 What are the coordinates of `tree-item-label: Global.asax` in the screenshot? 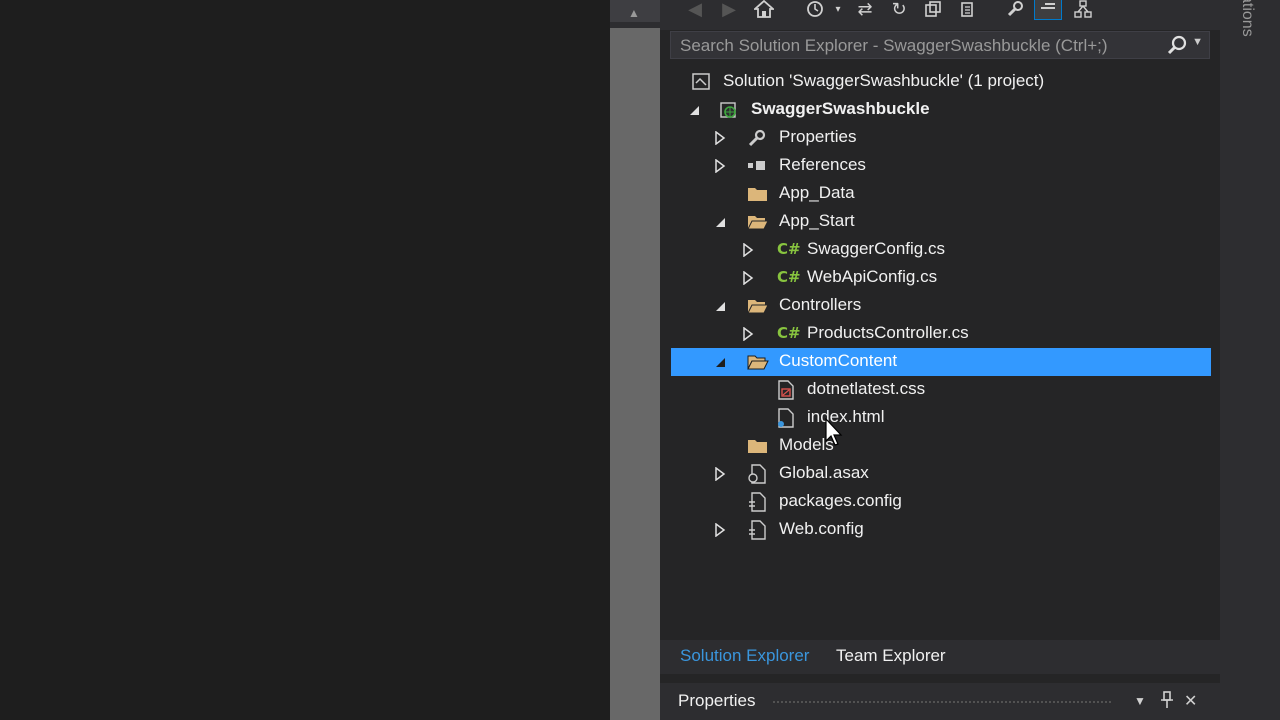 It's located at (824, 472).